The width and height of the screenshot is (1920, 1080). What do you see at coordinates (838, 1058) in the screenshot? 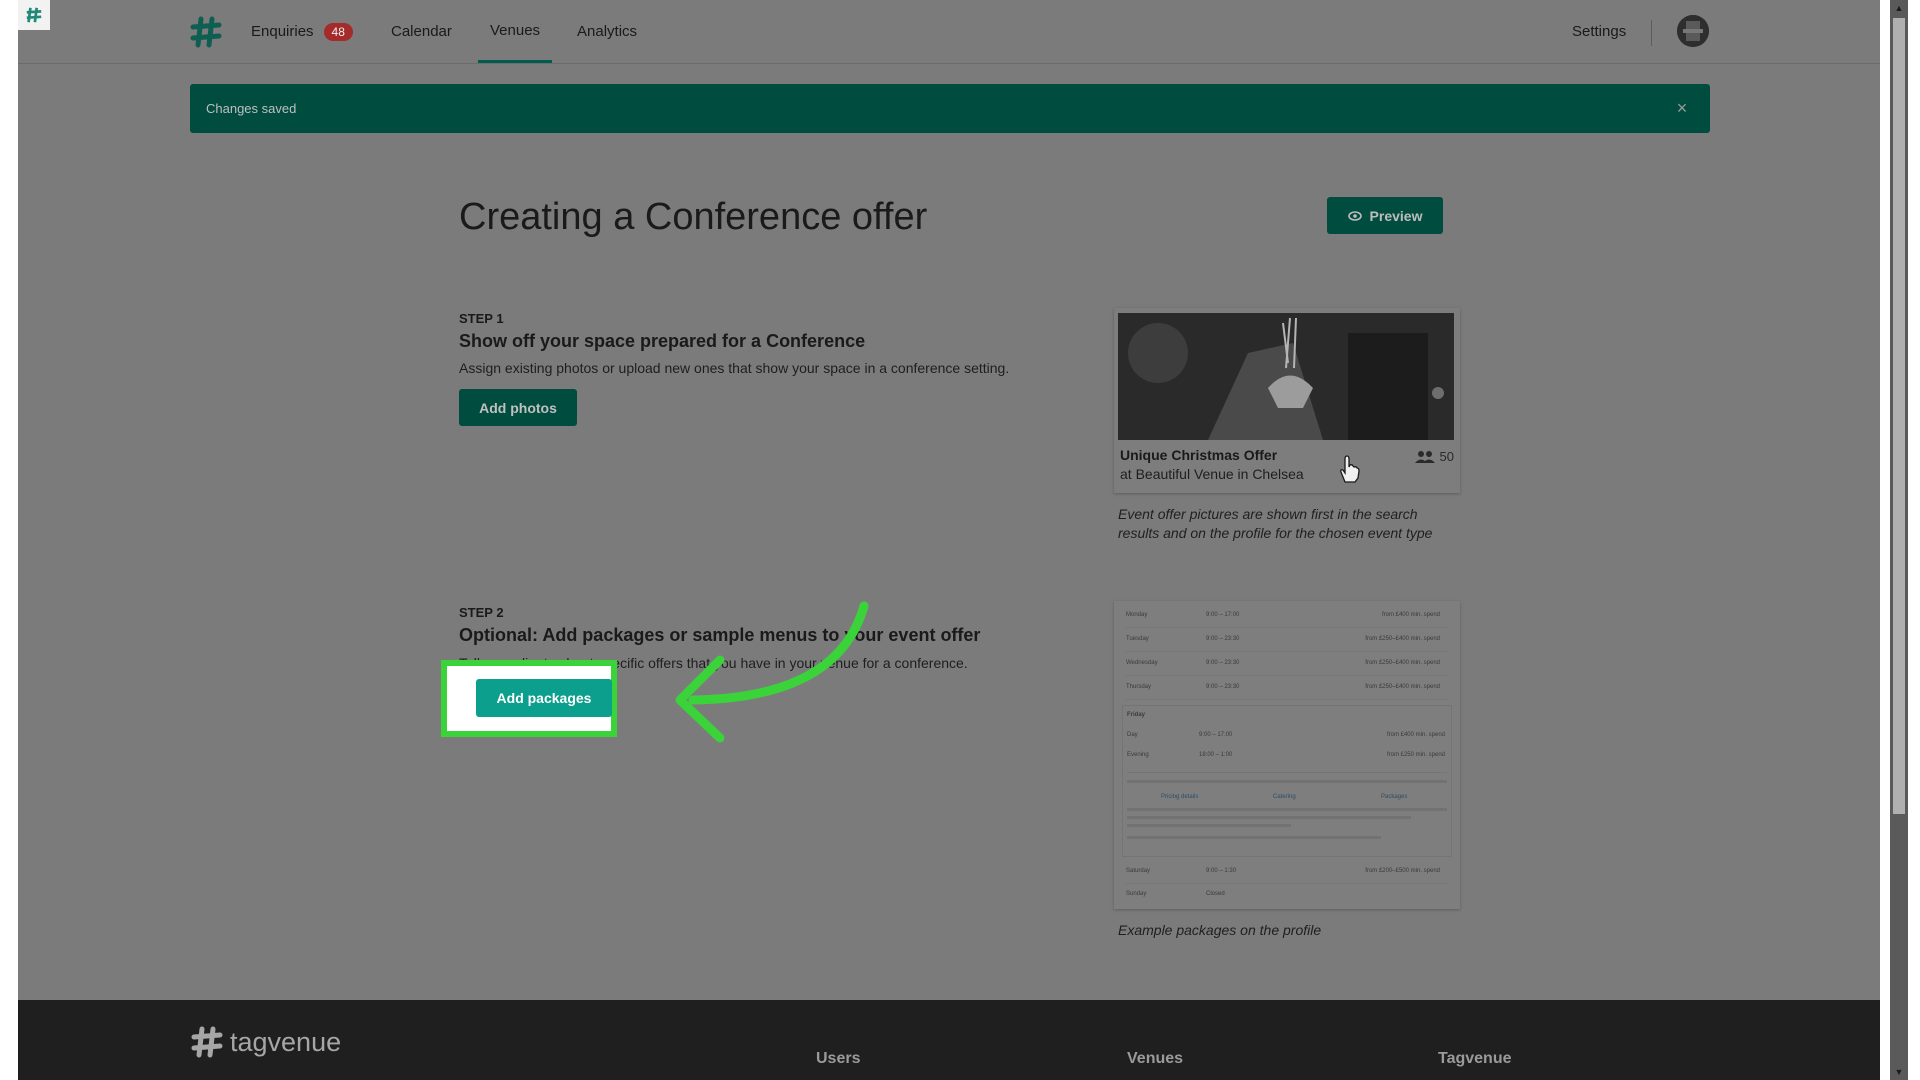
I see `footer-users-heading: Users` at bounding box center [838, 1058].